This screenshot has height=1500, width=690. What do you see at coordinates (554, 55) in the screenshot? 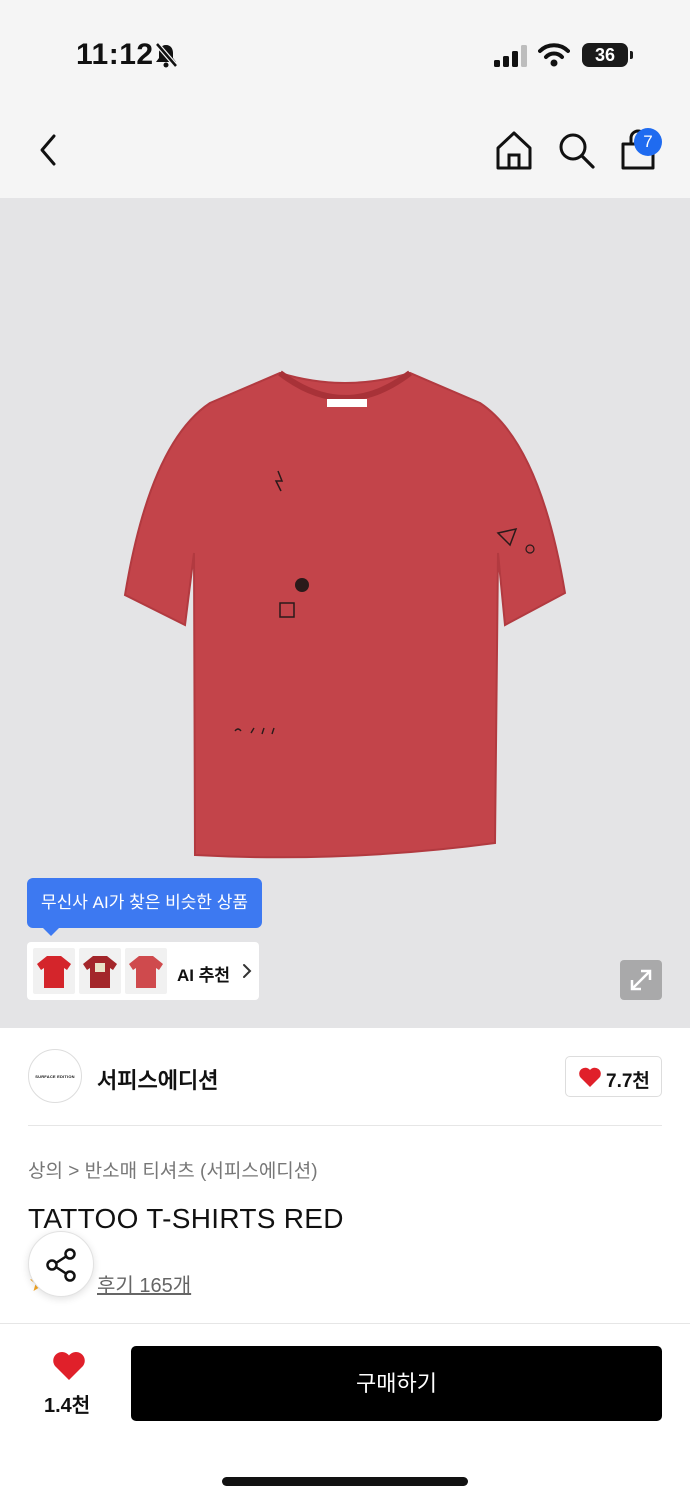
I see `wifi-icon` at bounding box center [554, 55].